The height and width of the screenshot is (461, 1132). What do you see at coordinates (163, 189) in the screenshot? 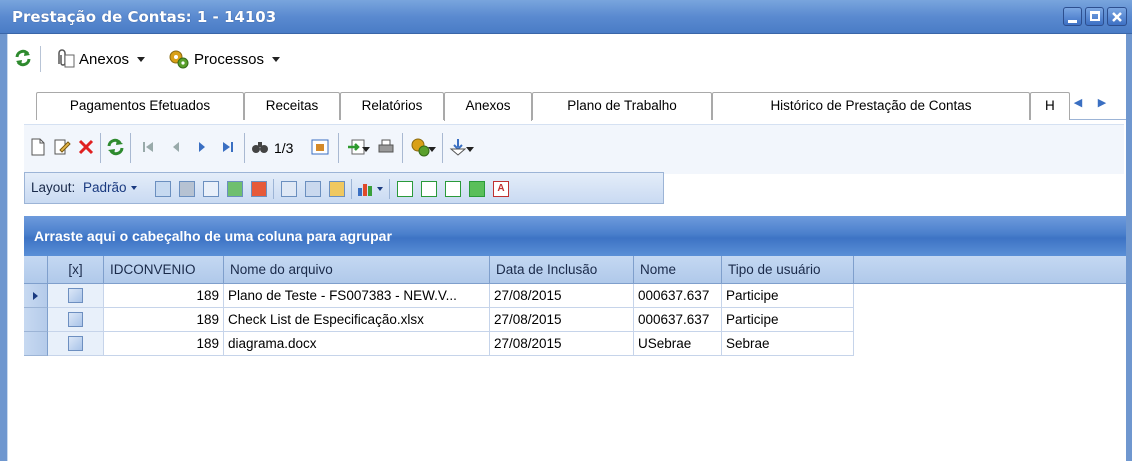
I see `save-layout-icon` at bounding box center [163, 189].